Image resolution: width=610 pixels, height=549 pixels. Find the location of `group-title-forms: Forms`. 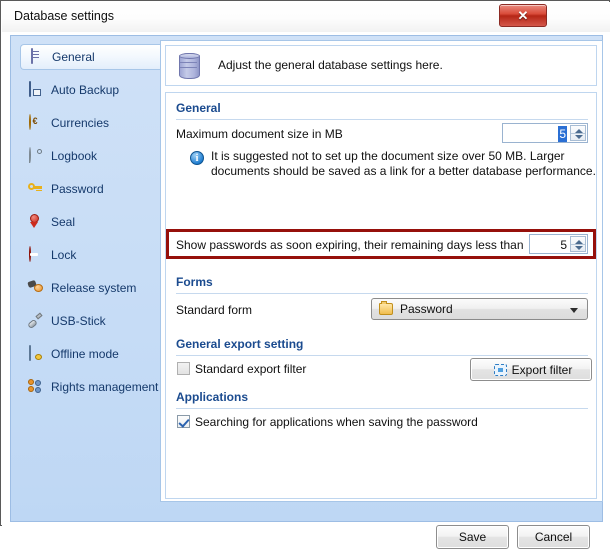

group-title-forms: Forms is located at coordinates (194, 282).